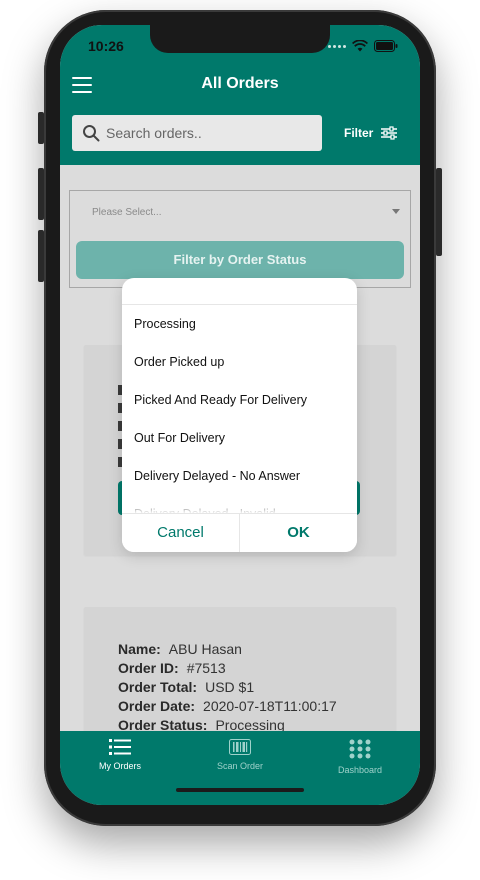  Describe the element at coordinates (239, 476) in the screenshot. I see `status-option: Delivery Delayed - No Answer` at that location.